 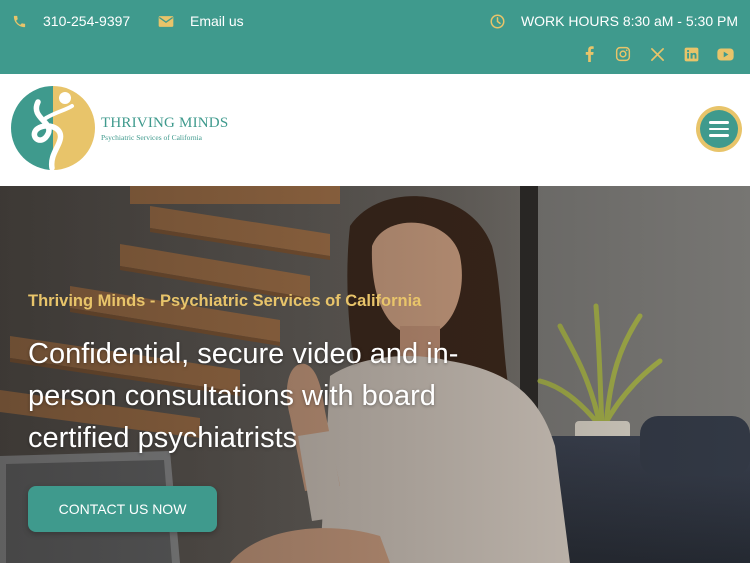 What do you see at coordinates (497, 21) in the screenshot?
I see `clock-icon` at bounding box center [497, 21].